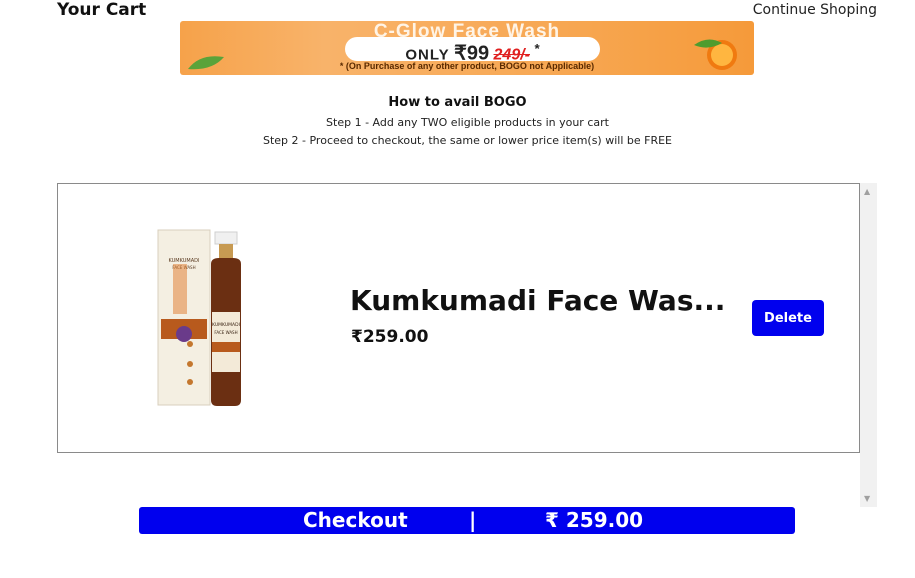 This screenshot has width=915, height=578. What do you see at coordinates (467, 520) in the screenshot?
I see `checkout-button: Checkout | ₹ 259.00` at bounding box center [467, 520].